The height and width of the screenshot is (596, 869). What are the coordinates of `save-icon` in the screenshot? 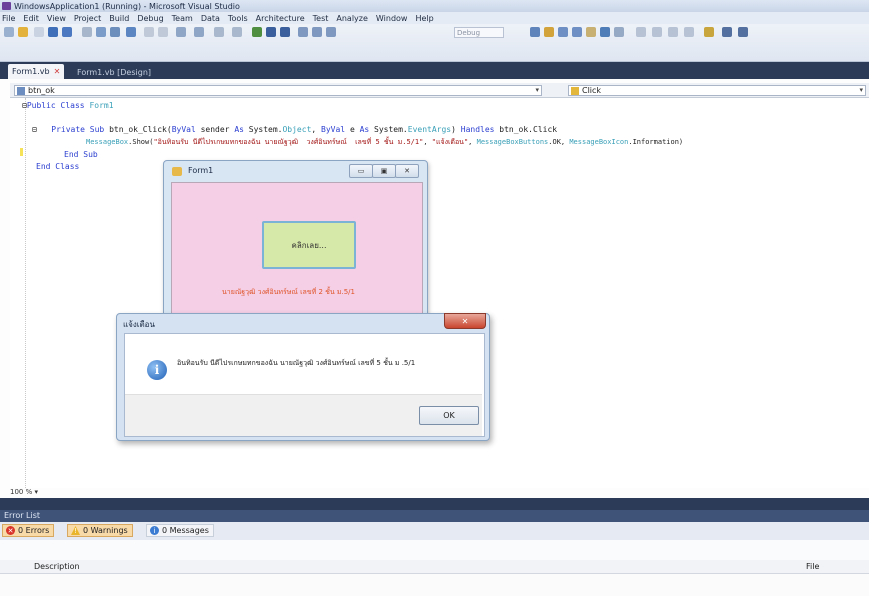 It's located at (53, 32).